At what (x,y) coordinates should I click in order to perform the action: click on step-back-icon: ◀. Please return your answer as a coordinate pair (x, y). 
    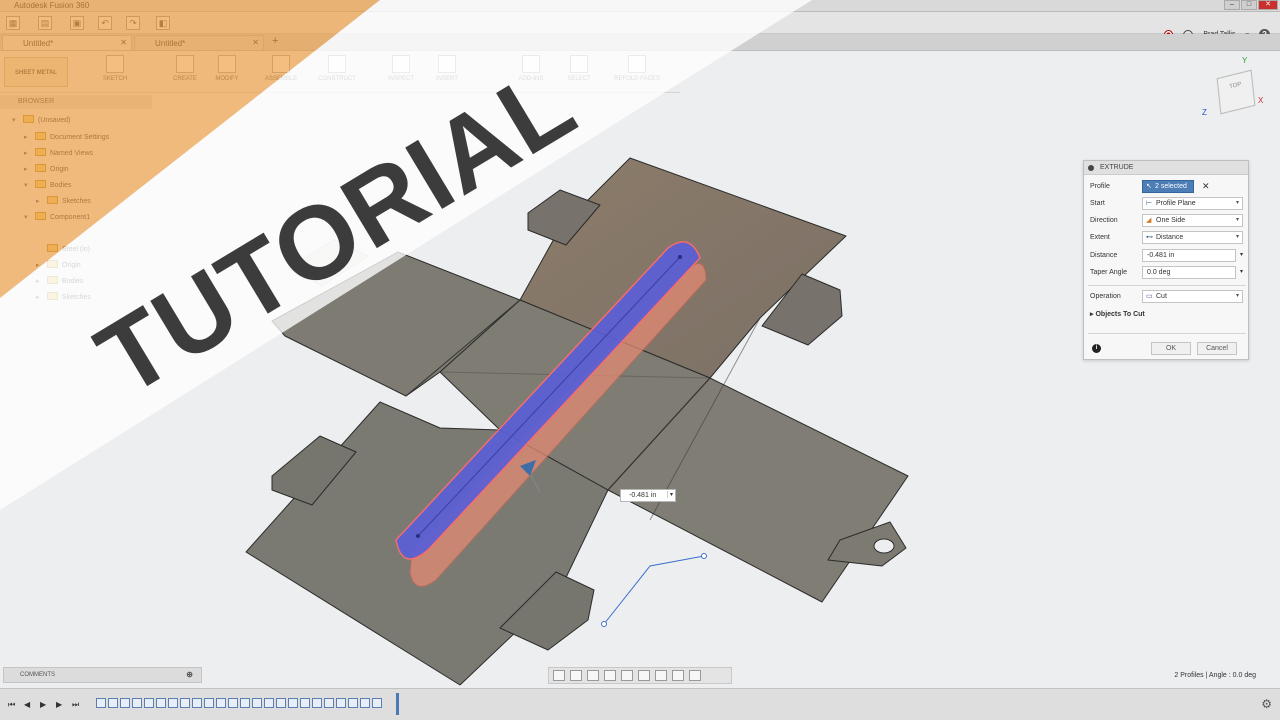
    Looking at the image, I should click on (27, 704).